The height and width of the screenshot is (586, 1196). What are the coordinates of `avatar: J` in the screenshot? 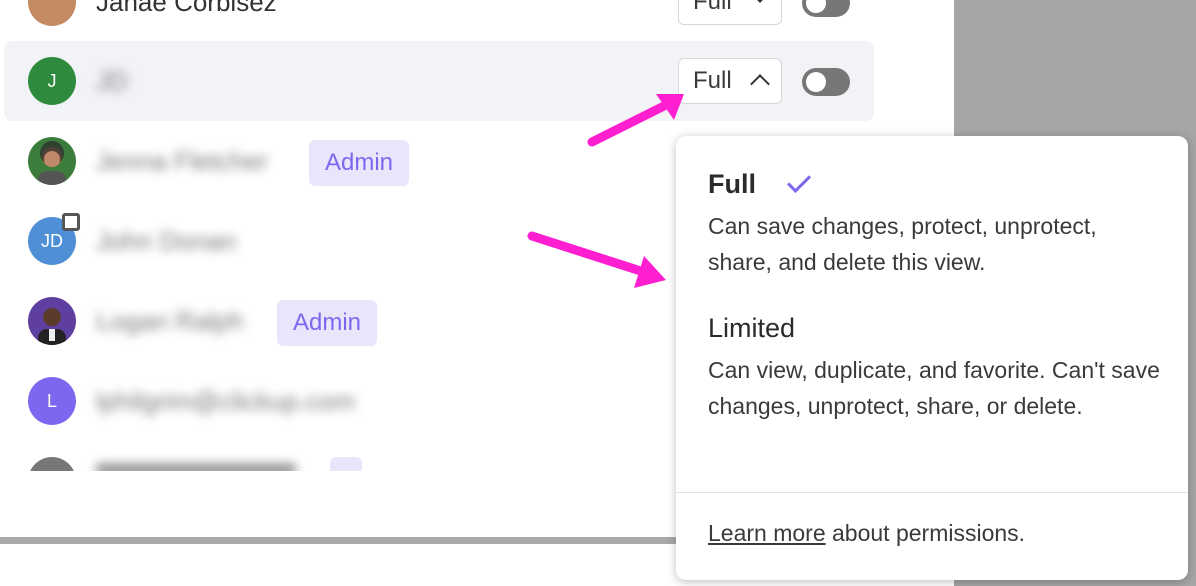 It's located at (52, 81).